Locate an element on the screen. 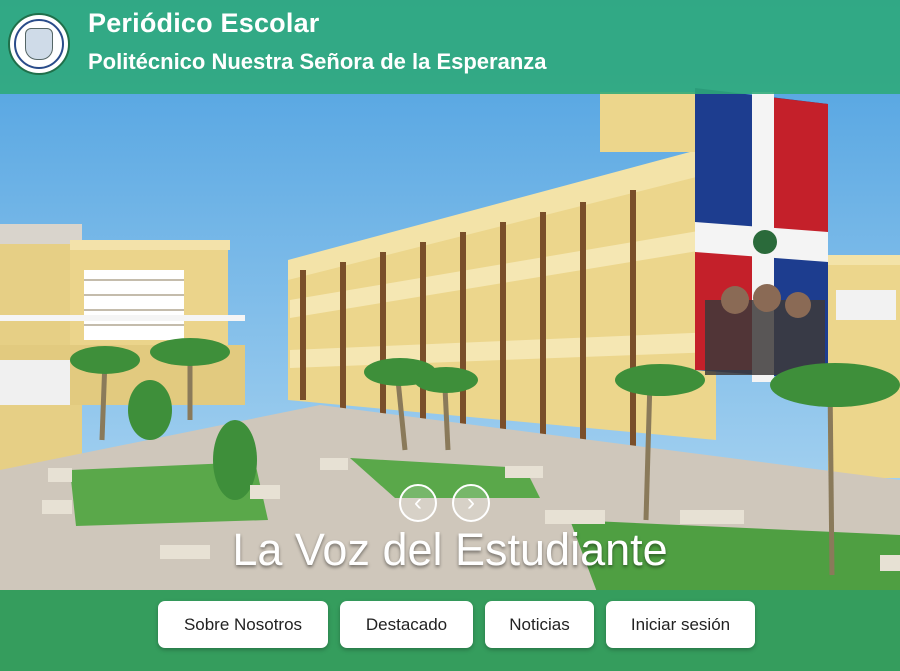 This screenshot has height=671, width=900. site-title: Periódico Escolar is located at coordinates (204, 23).